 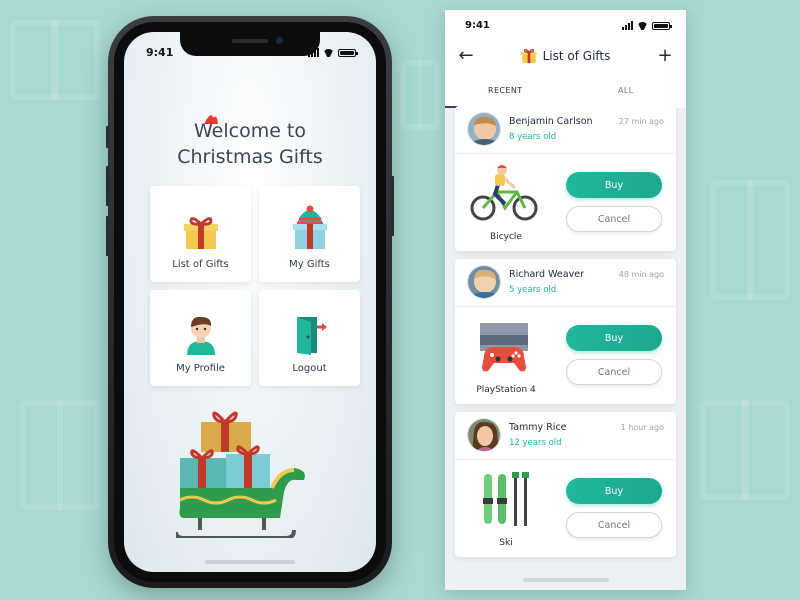 What do you see at coordinates (250, 157) in the screenshot?
I see `welcome-subtitle: Christmas Gifts` at bounding box center [250, 157].